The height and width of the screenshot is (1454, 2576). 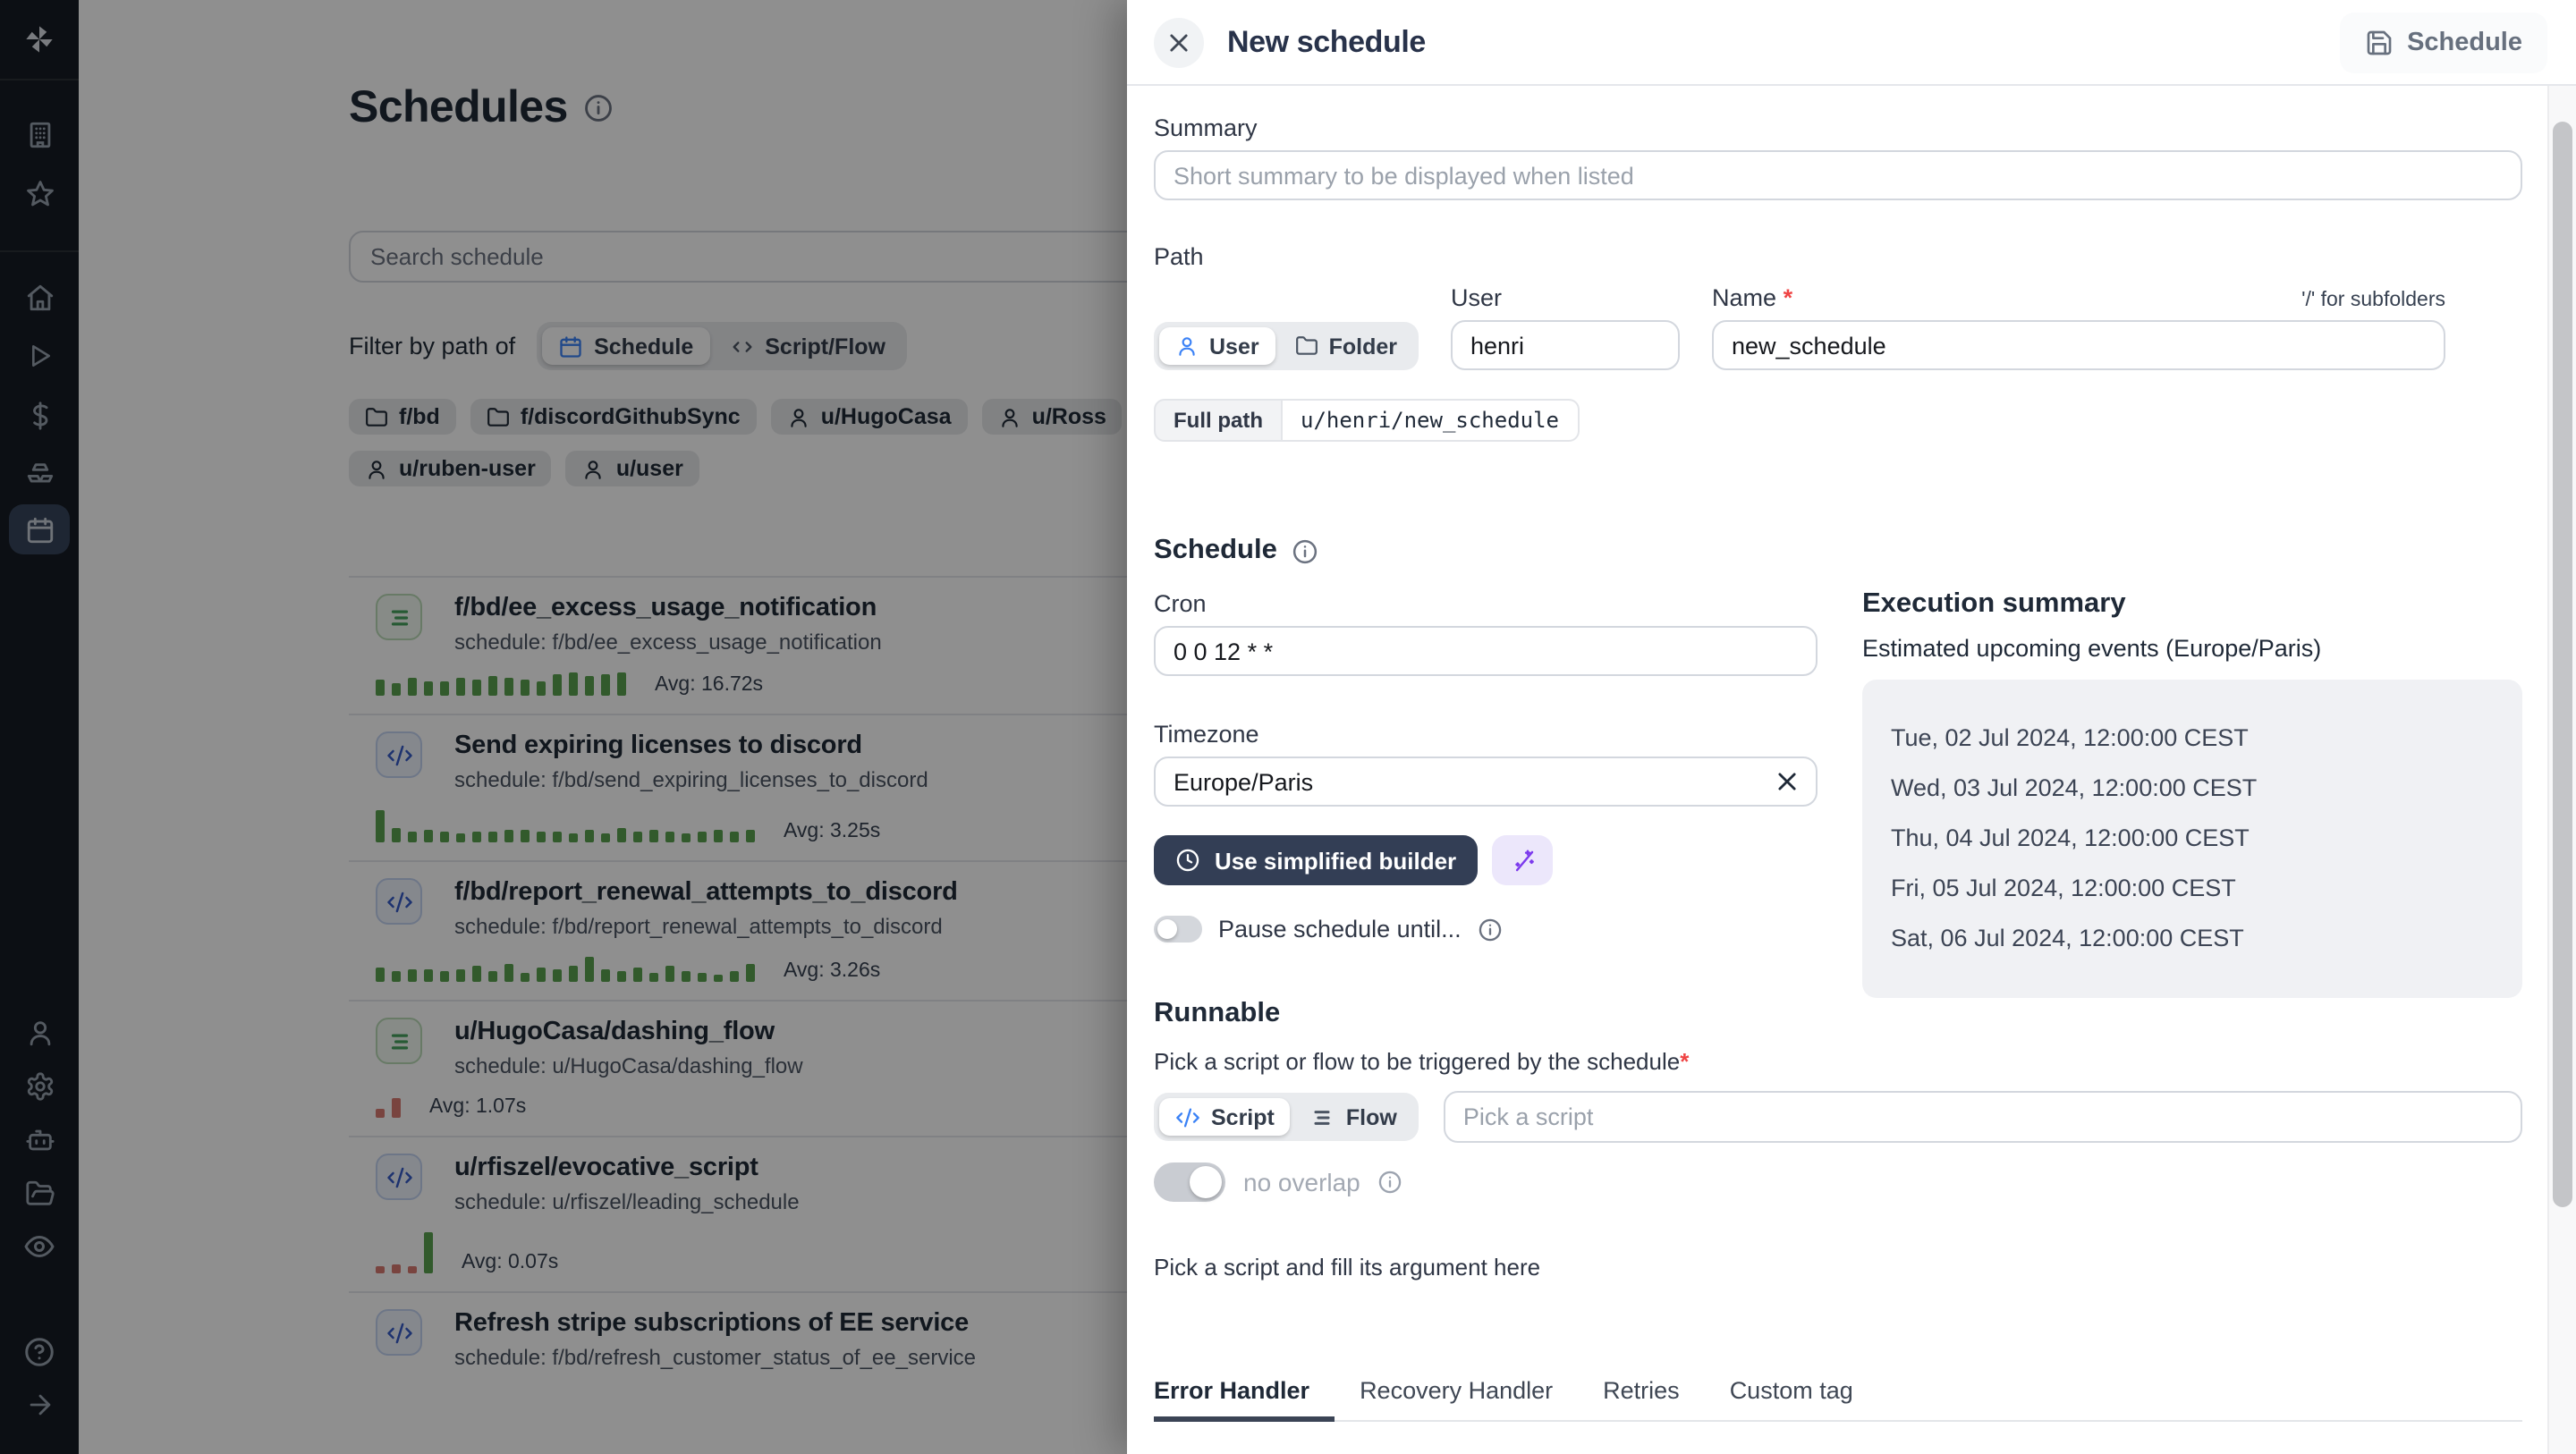 What do you see at coordinates (1189, 1182) in the screenshot?
I see `no-overlap-toggle` at bounding box center [1189, 1182].